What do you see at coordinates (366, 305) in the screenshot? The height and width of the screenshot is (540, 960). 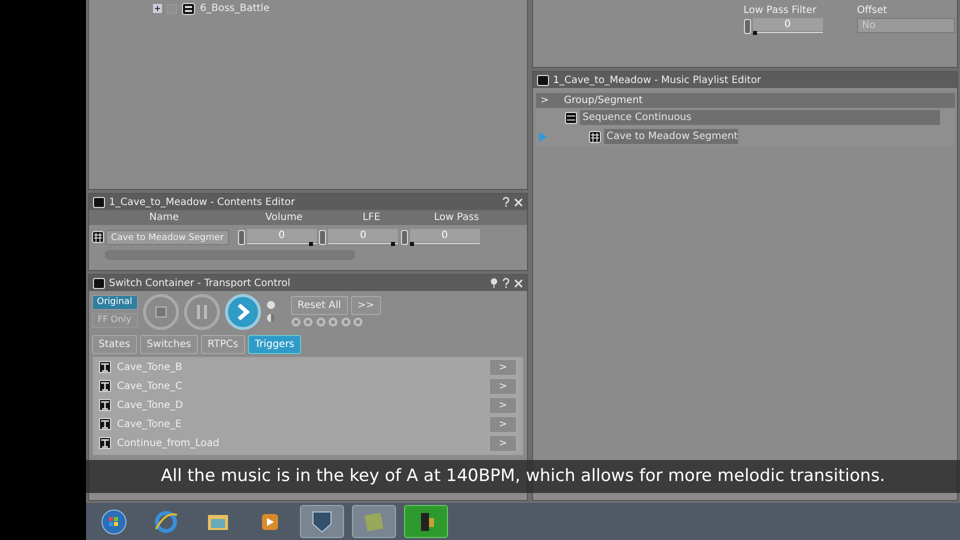 I see `toolbar-button: >>` at bounding box center [366, 305].